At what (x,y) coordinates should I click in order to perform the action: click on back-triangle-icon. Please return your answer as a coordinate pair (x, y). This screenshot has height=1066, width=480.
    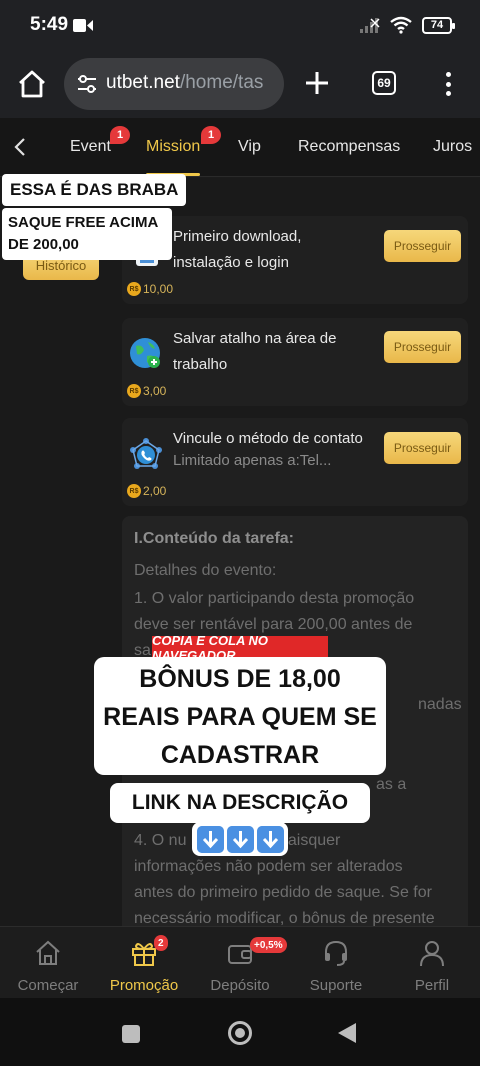
    Looking at the image, I should click on (347, 1033).